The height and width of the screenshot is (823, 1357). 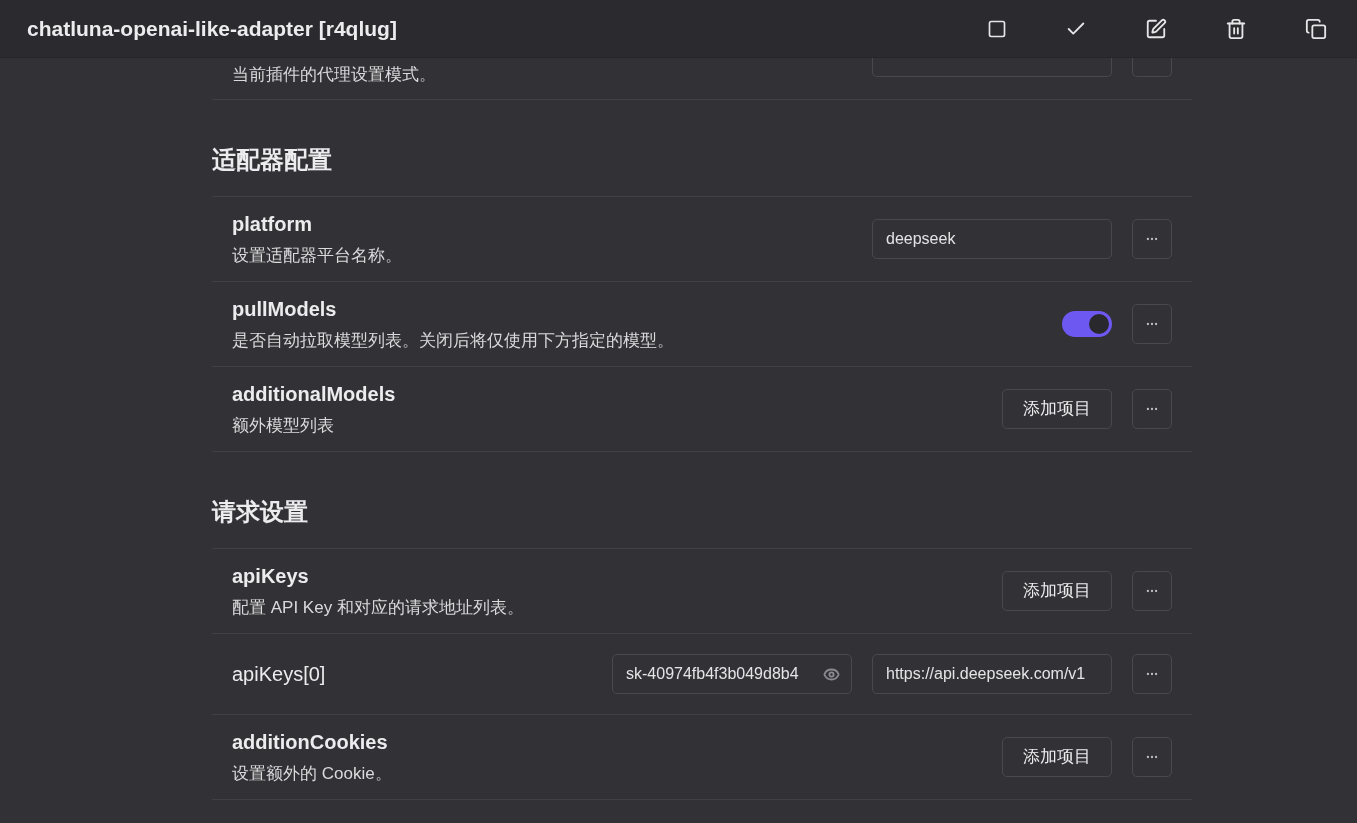 I want to click on url-field: https://api.deepseek.com/v1, so click(x=992, y=674).